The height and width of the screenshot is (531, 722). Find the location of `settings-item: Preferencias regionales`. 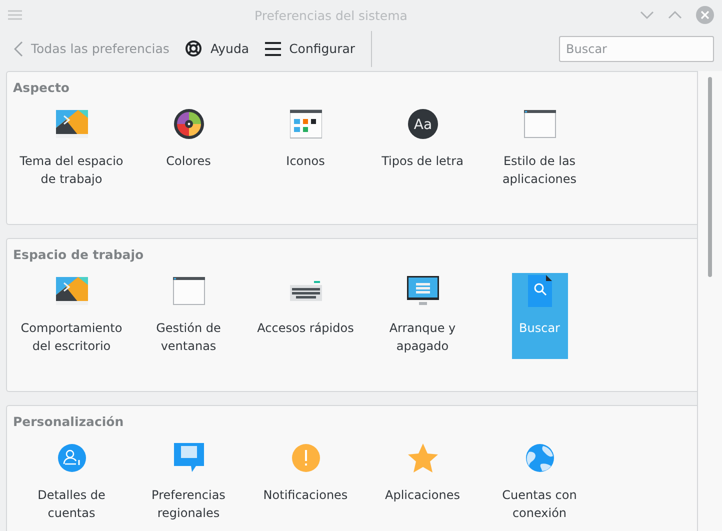

settings-item: Preferencias regionales is located at coordinates (188, 483).